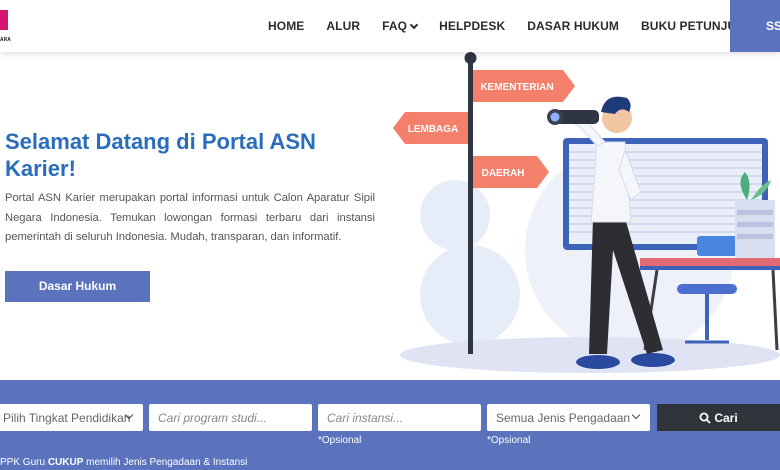  What do you see at coordinates (395, 26) in the screenshot?
I see `nav-faq-label: FAQ` at bounding box center [395, 26].